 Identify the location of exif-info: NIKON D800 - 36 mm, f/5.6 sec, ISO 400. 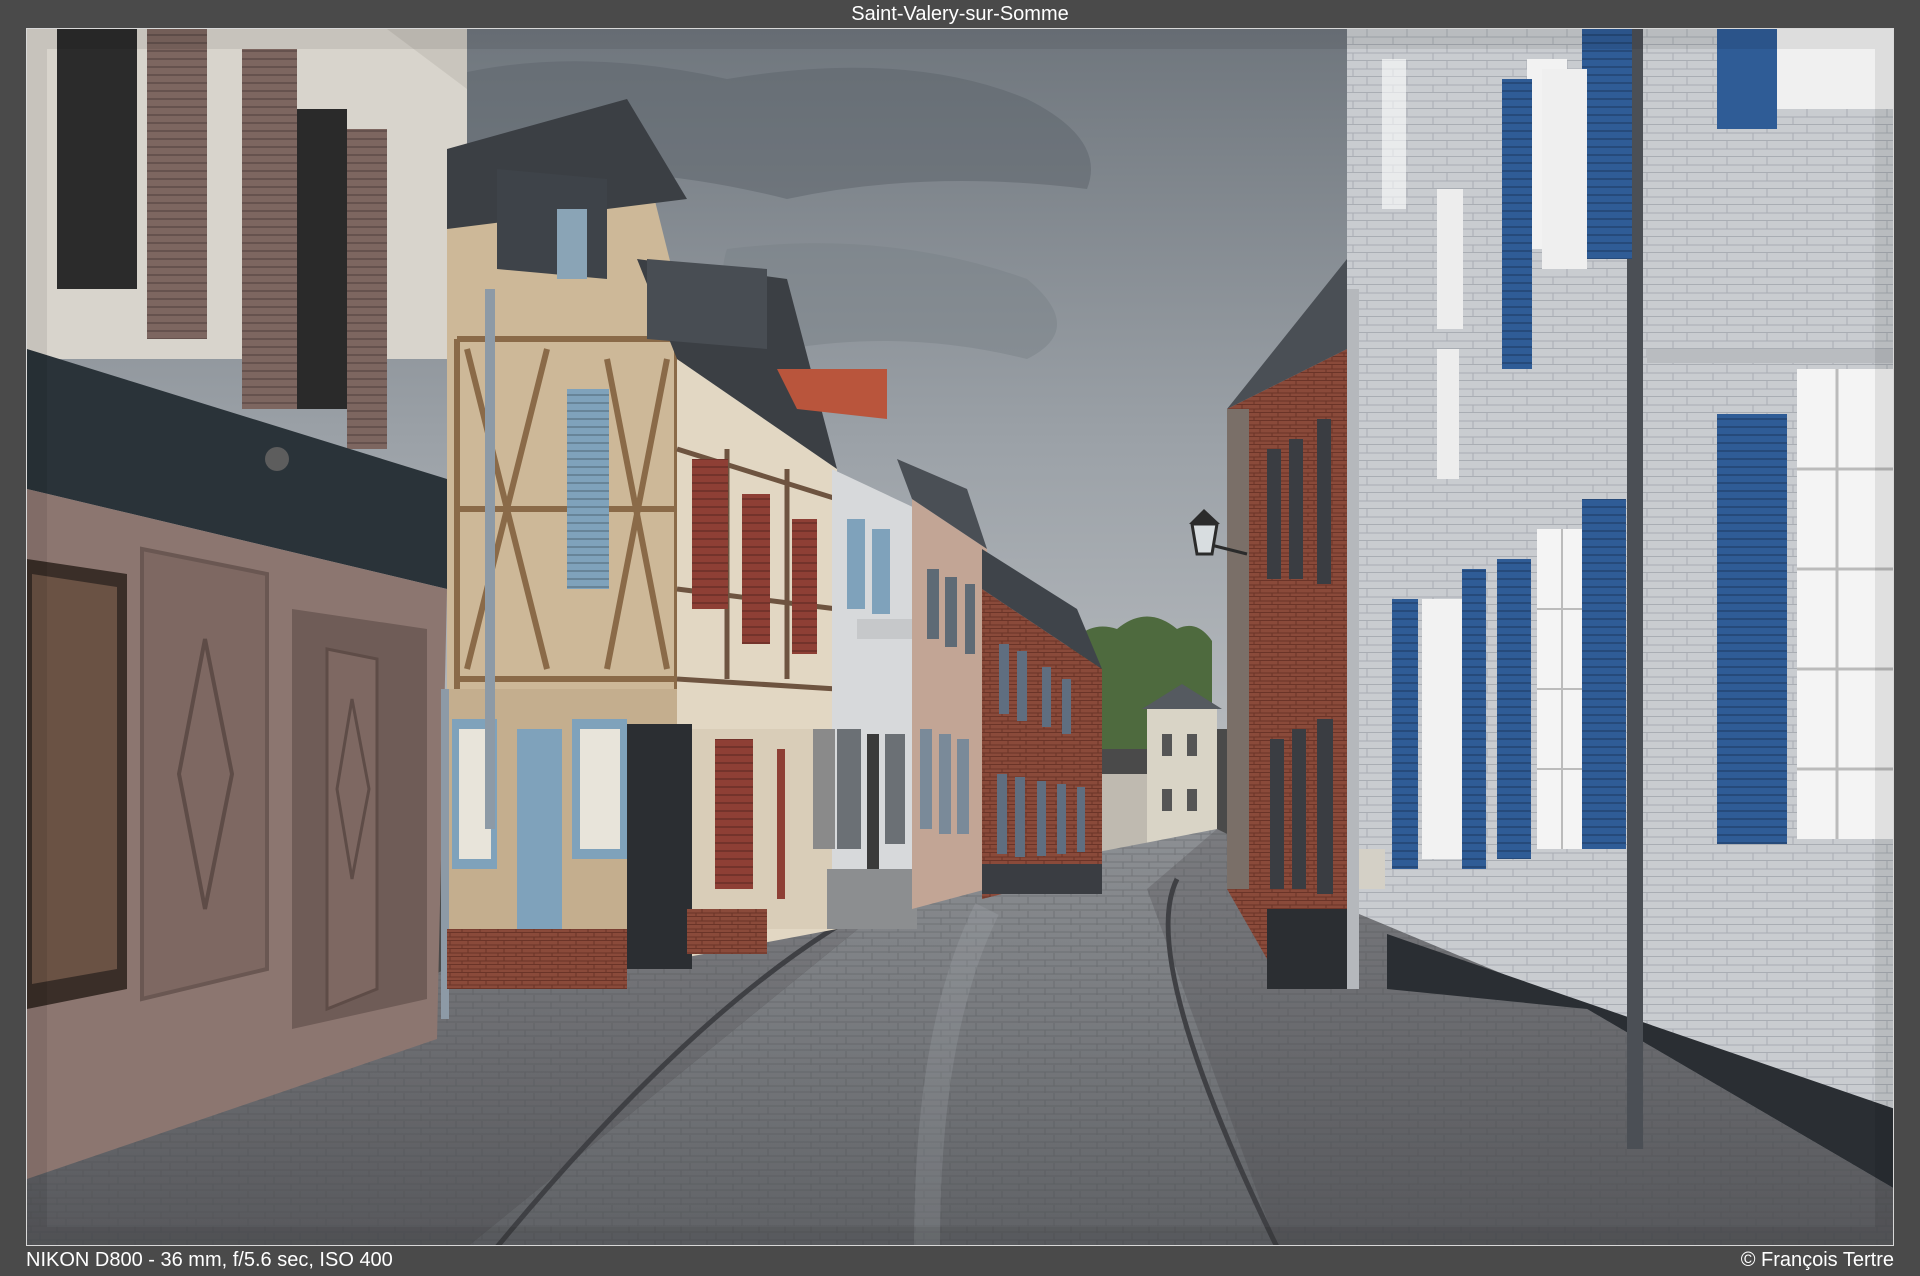
(209, 1260).